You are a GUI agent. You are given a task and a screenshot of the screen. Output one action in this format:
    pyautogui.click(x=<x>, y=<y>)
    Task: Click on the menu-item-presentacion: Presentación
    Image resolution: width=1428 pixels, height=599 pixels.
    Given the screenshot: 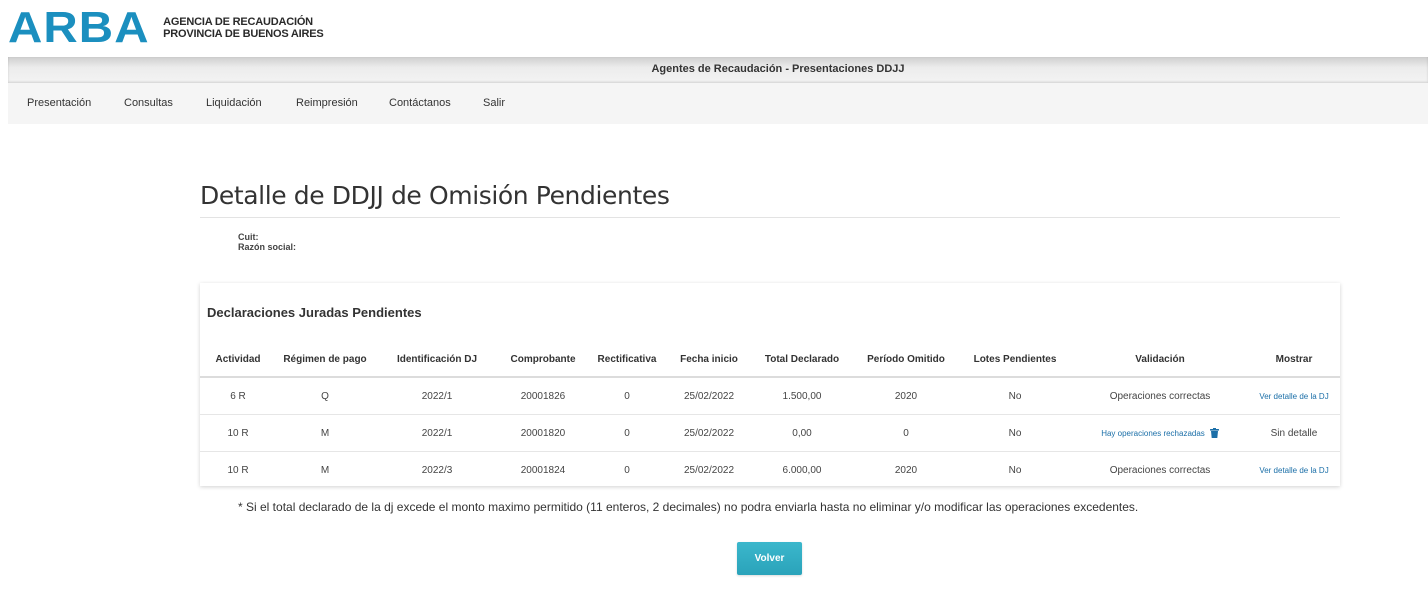 What is the action you would take?
    pyautogui.click(x=59, y=103)
    